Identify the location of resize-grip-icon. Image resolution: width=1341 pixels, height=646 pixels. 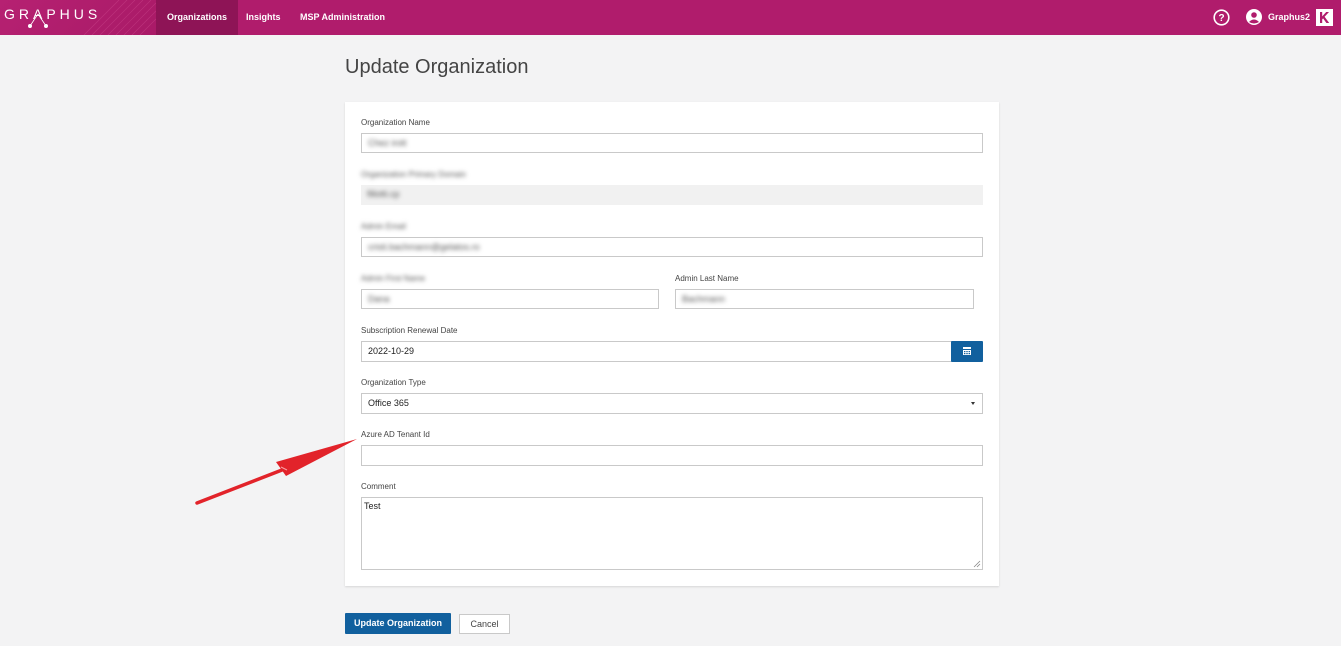
(977, 564).